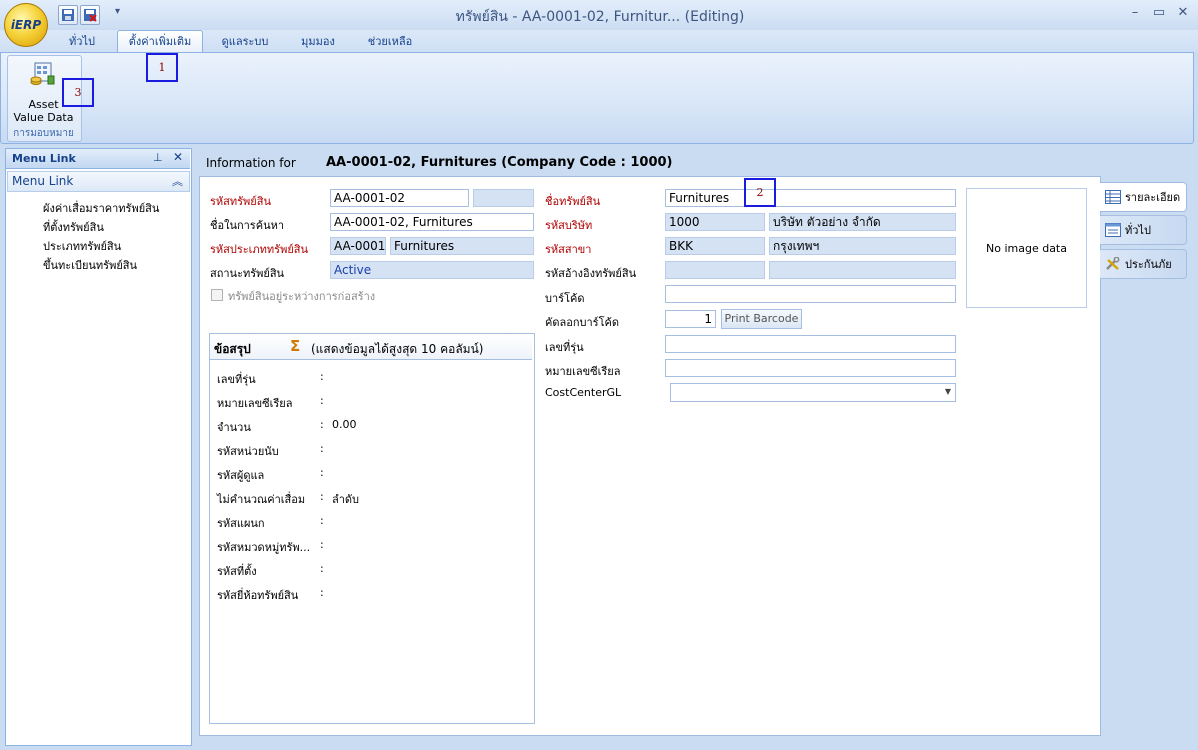 This screenshot has height=750, width=1198. What do you see at coordinates (68, 15) in the screenshot?
I see `save-icon` at bounding box center [68, 15].